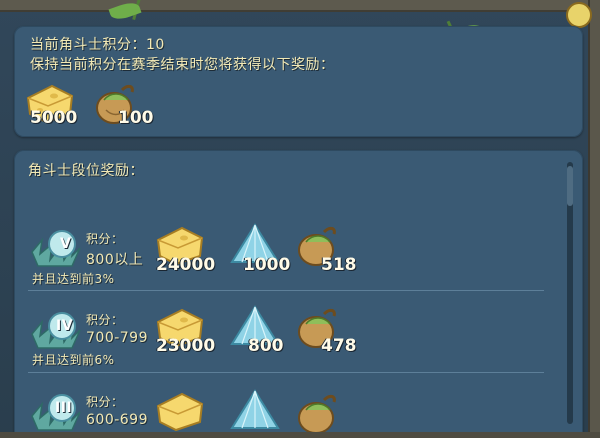  What do you see at coordinates (97, 45) in the screenshot?
I see `current-score-text: 当前角斗士积分：10` at bounding box center [97, 45].